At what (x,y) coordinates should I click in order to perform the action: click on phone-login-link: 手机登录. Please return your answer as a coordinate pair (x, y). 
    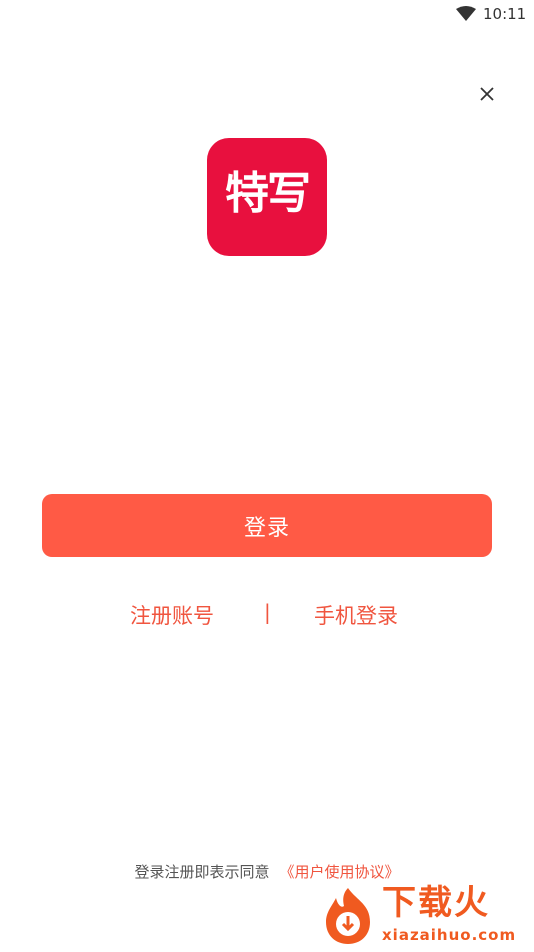
    Looking at the image, I should click on (356, 615).